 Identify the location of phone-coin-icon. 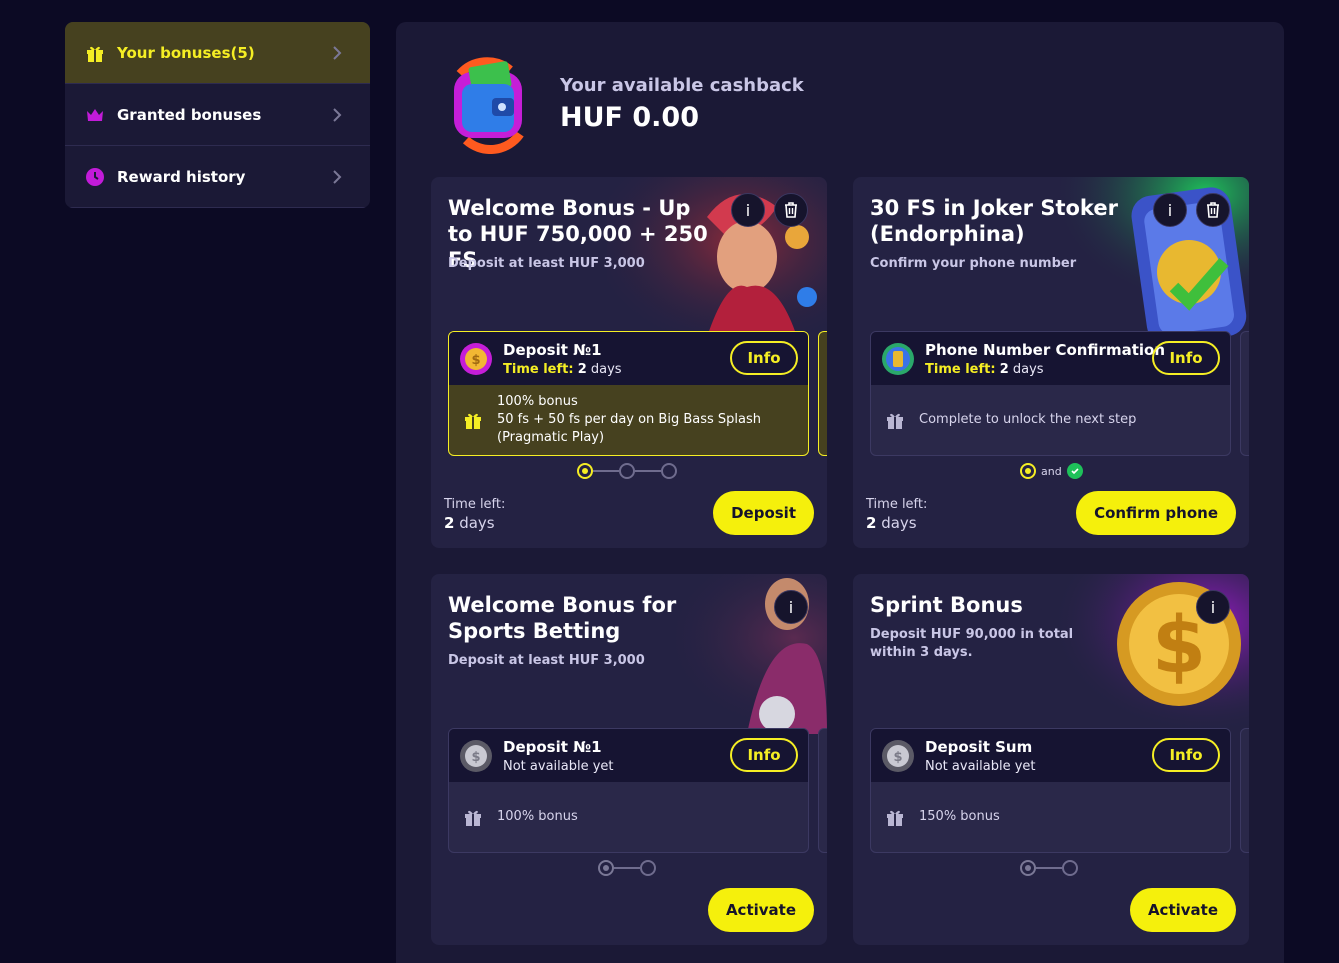
(898, 358).